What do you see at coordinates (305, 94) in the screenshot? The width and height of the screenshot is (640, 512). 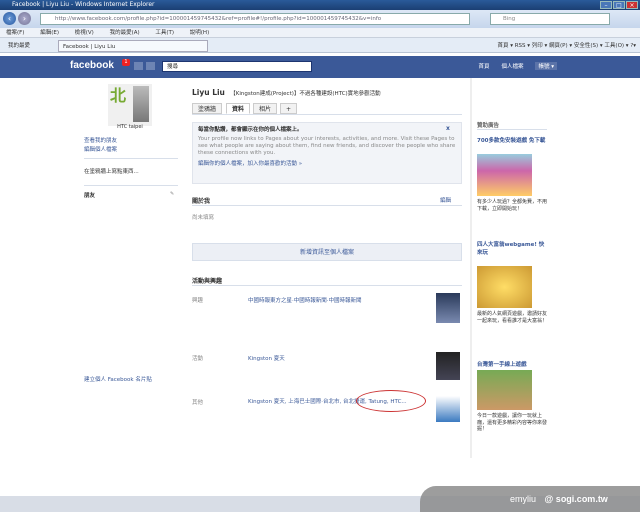 I see `profile-tagline: 【Kingston建成(Project)】不過各種建設(HTC)實地參觀活動` at bounding box center [305, 94].